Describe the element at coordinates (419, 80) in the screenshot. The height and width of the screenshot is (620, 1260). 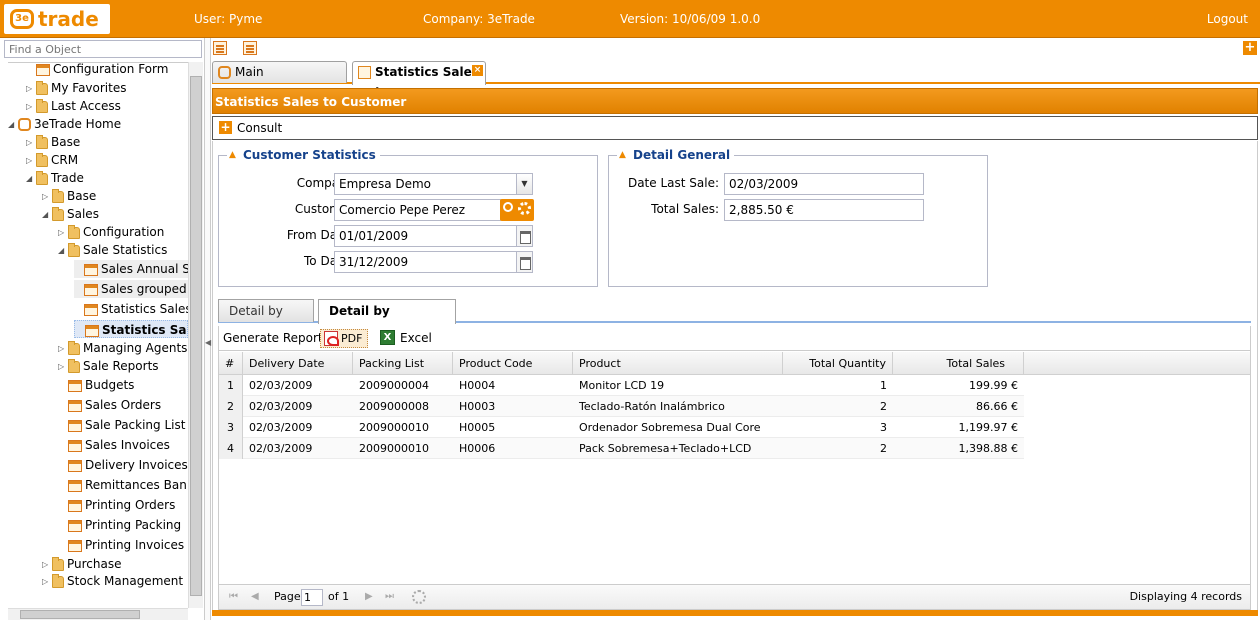
I see `tab-statistics-sales: Statistics Sales t ×` at that location.